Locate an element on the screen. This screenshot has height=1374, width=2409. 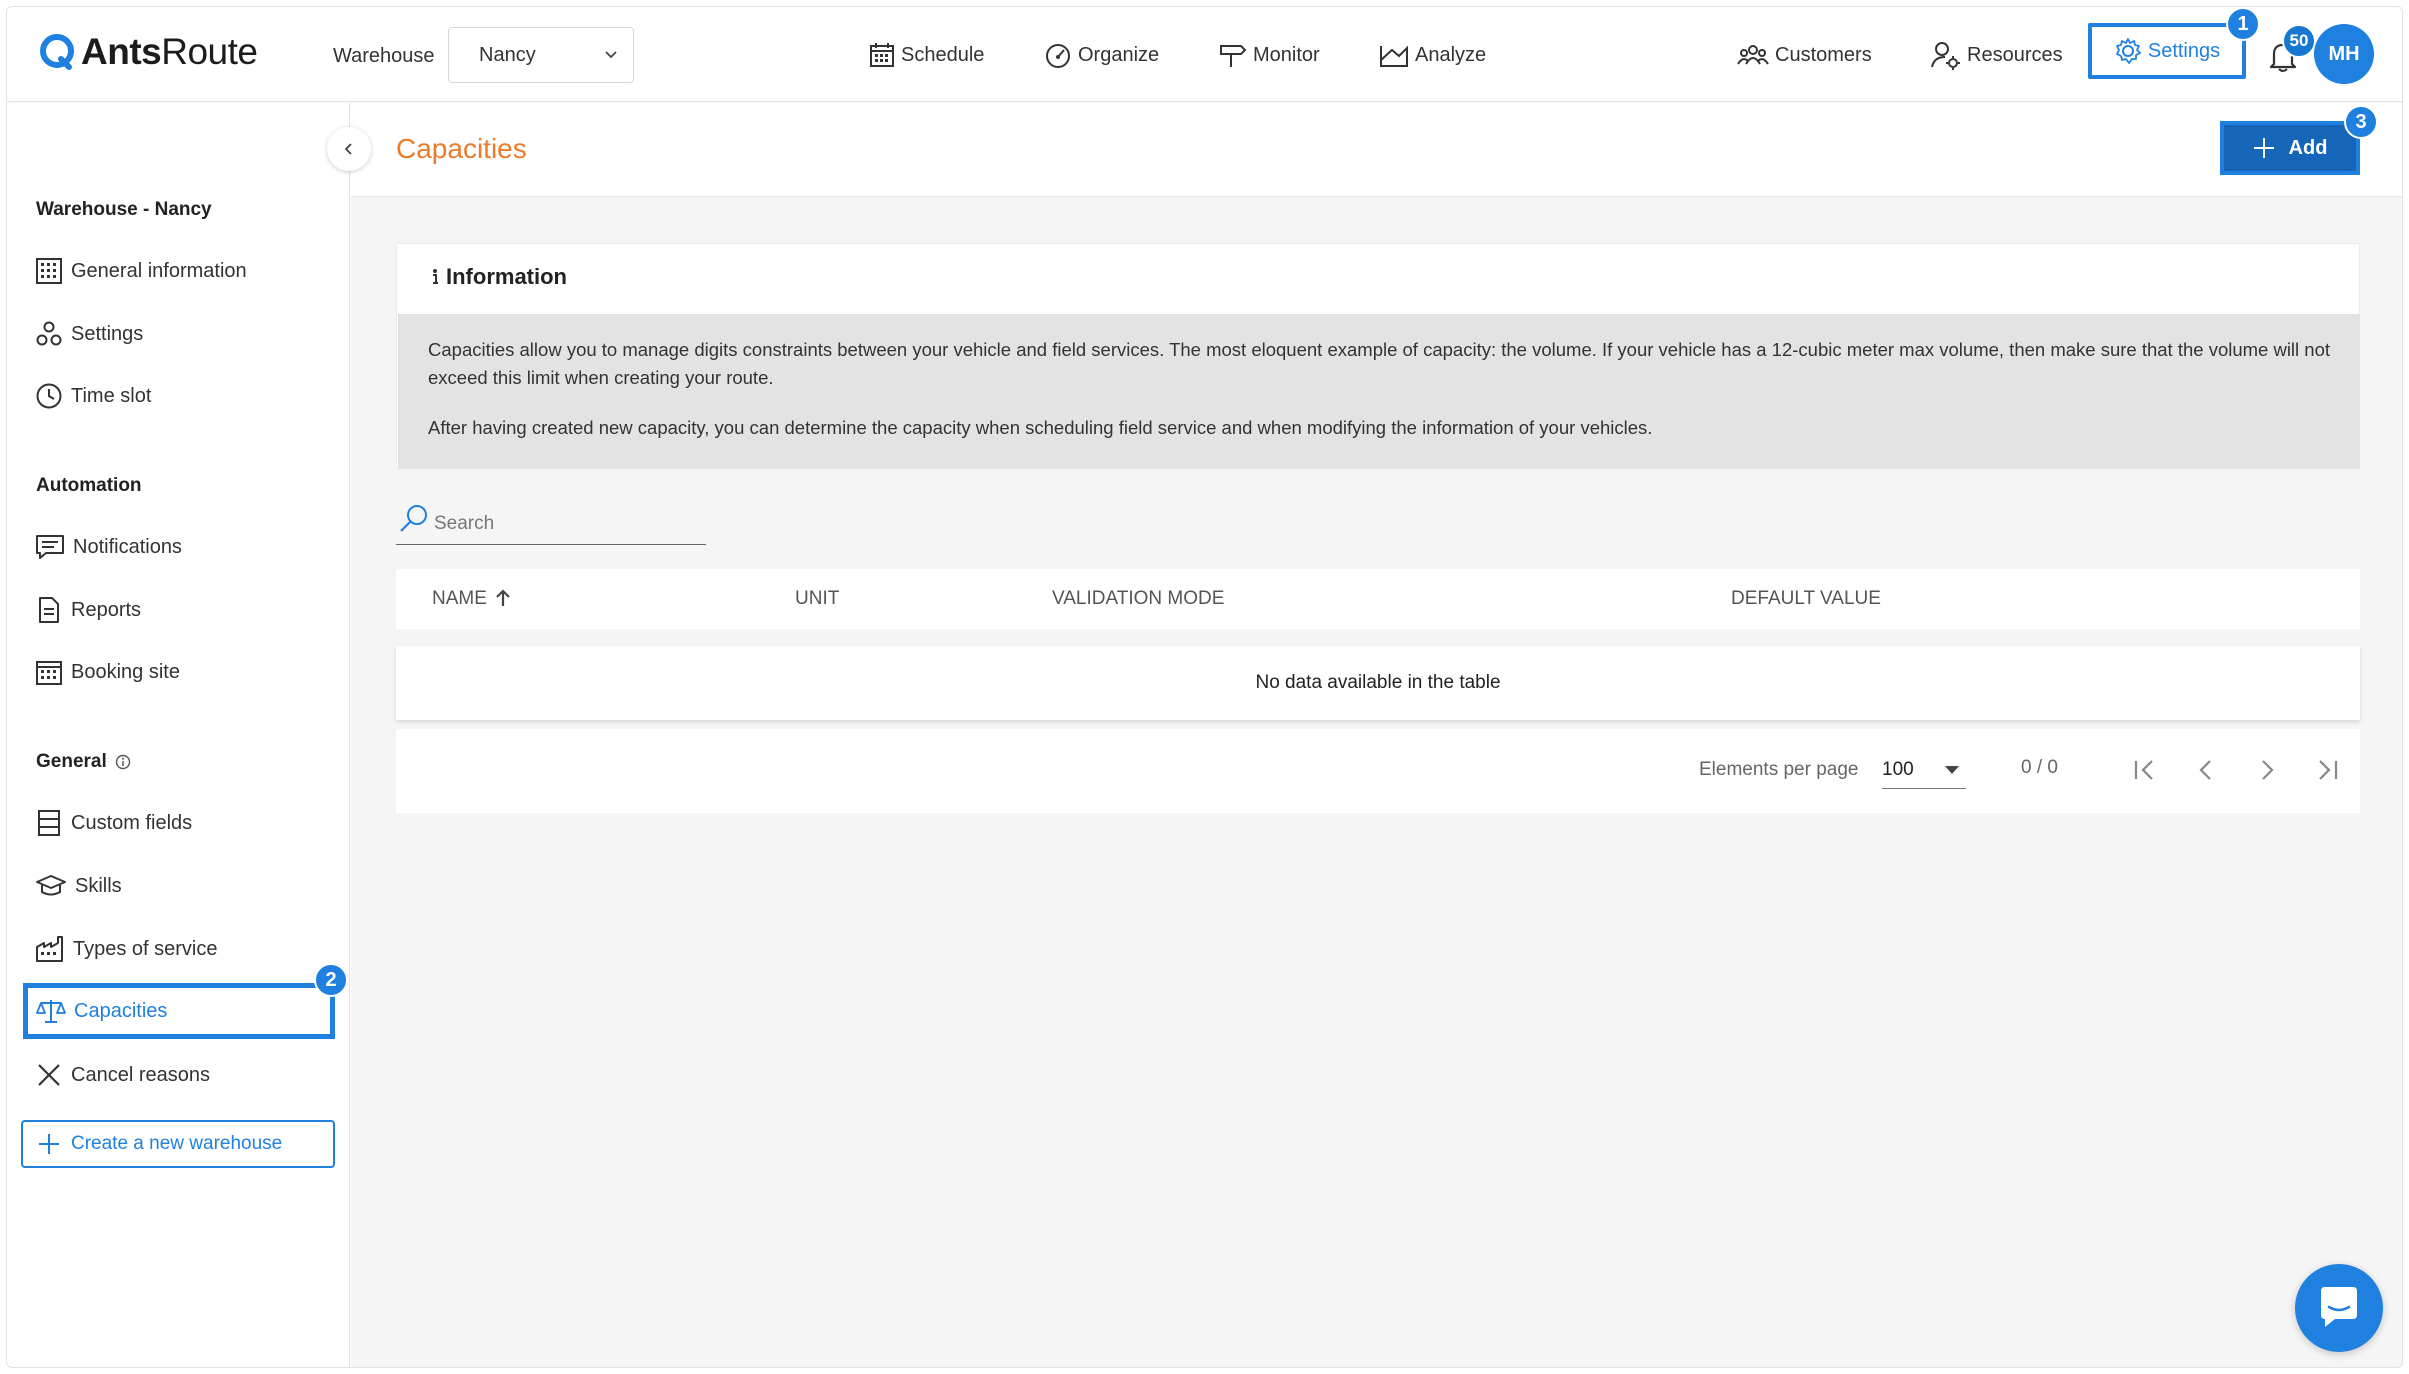
sidebar-item-label: Cancel reasons is located at coordinates (140, 1074).